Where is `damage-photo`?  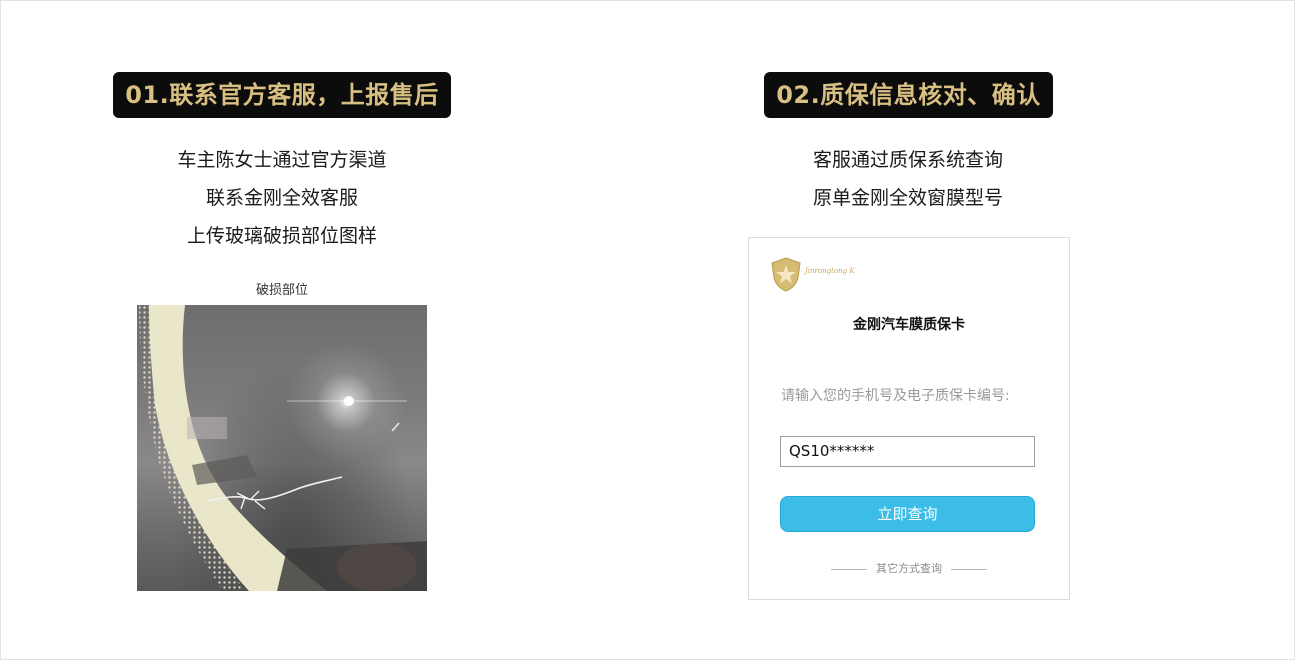
damage-photo is located at coordinates (282, 448).